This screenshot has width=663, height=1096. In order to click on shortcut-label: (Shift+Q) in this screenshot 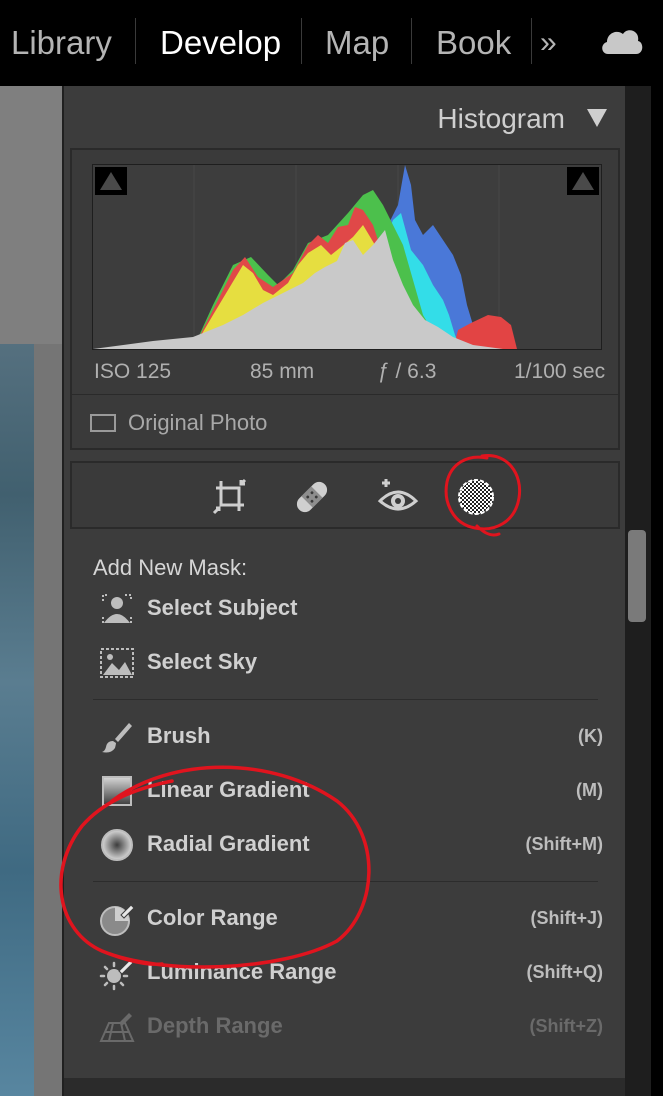, I will do `click(565, 972)`.